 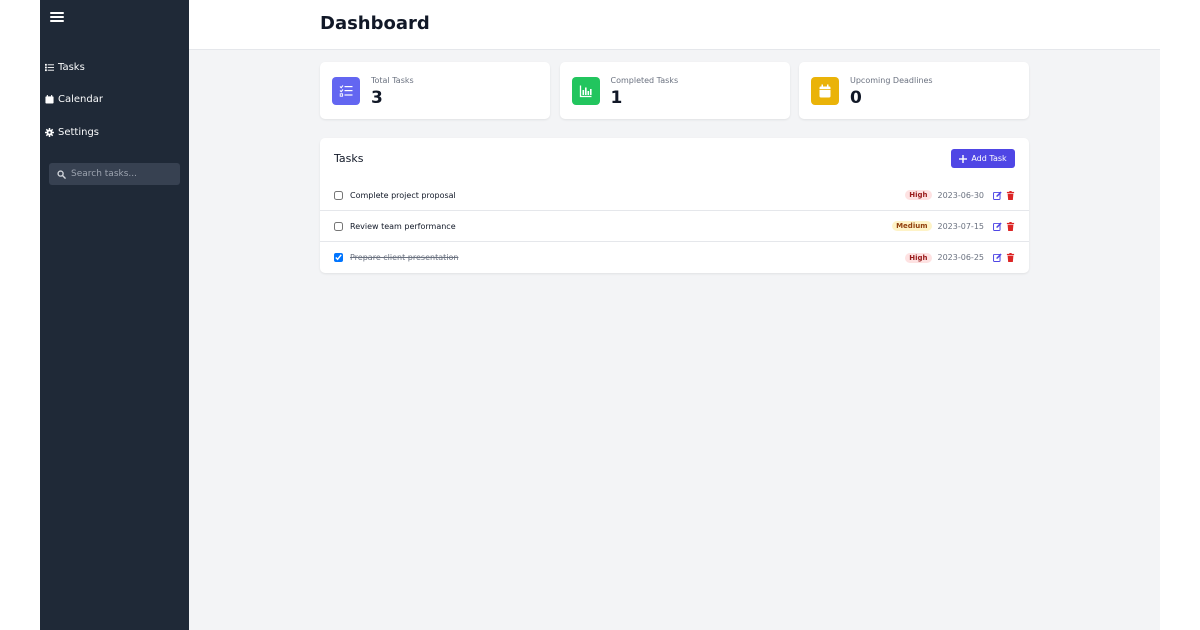 What do you see at coordinates (121, 174) in the screenshot?
I see `search-input` at bounding box center [121, 174].